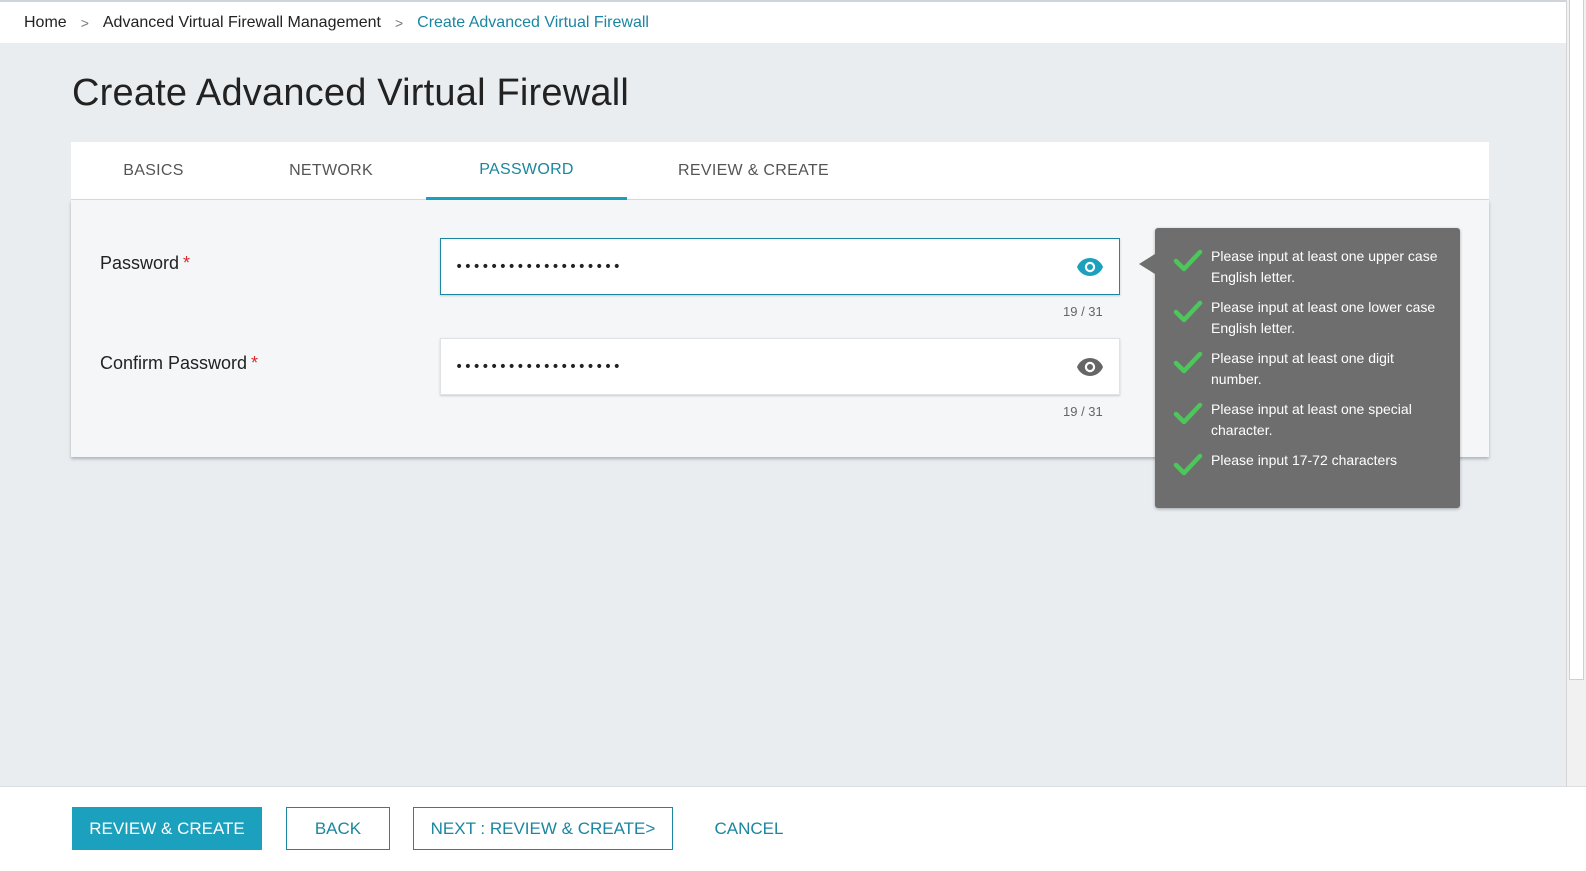 This screenshot has height=871, width=1586. What do you see at coordinates (753, 171) in the screenshot?
I see `tab-review-create: REVIEW & CREATE` at bounding box center [753, 171].